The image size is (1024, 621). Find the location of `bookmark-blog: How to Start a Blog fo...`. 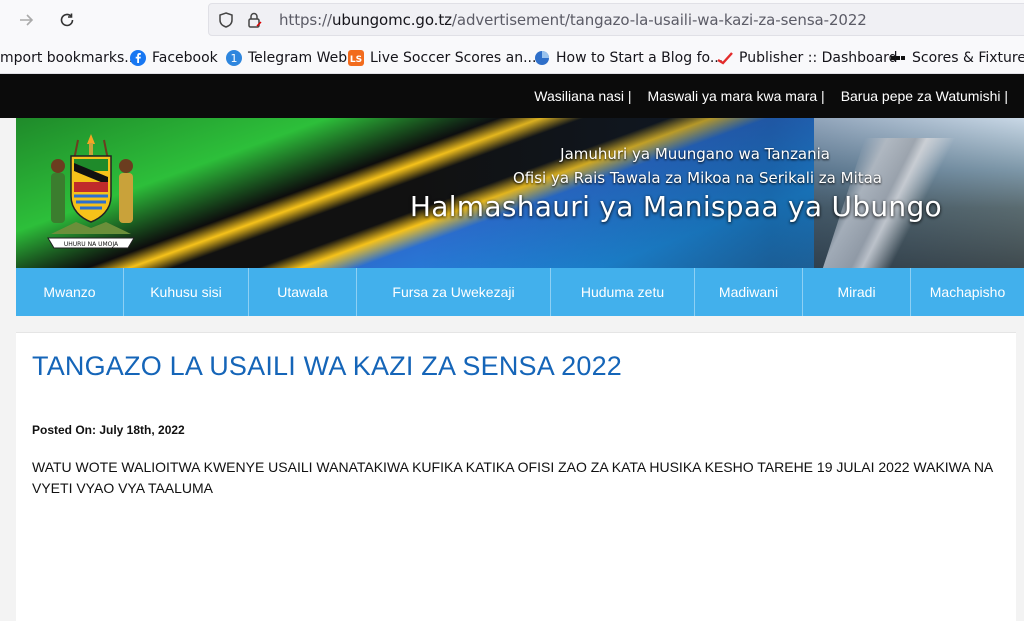

bookmark-blog: How to Start a Blog fo... is located at coordinates (628, 58).